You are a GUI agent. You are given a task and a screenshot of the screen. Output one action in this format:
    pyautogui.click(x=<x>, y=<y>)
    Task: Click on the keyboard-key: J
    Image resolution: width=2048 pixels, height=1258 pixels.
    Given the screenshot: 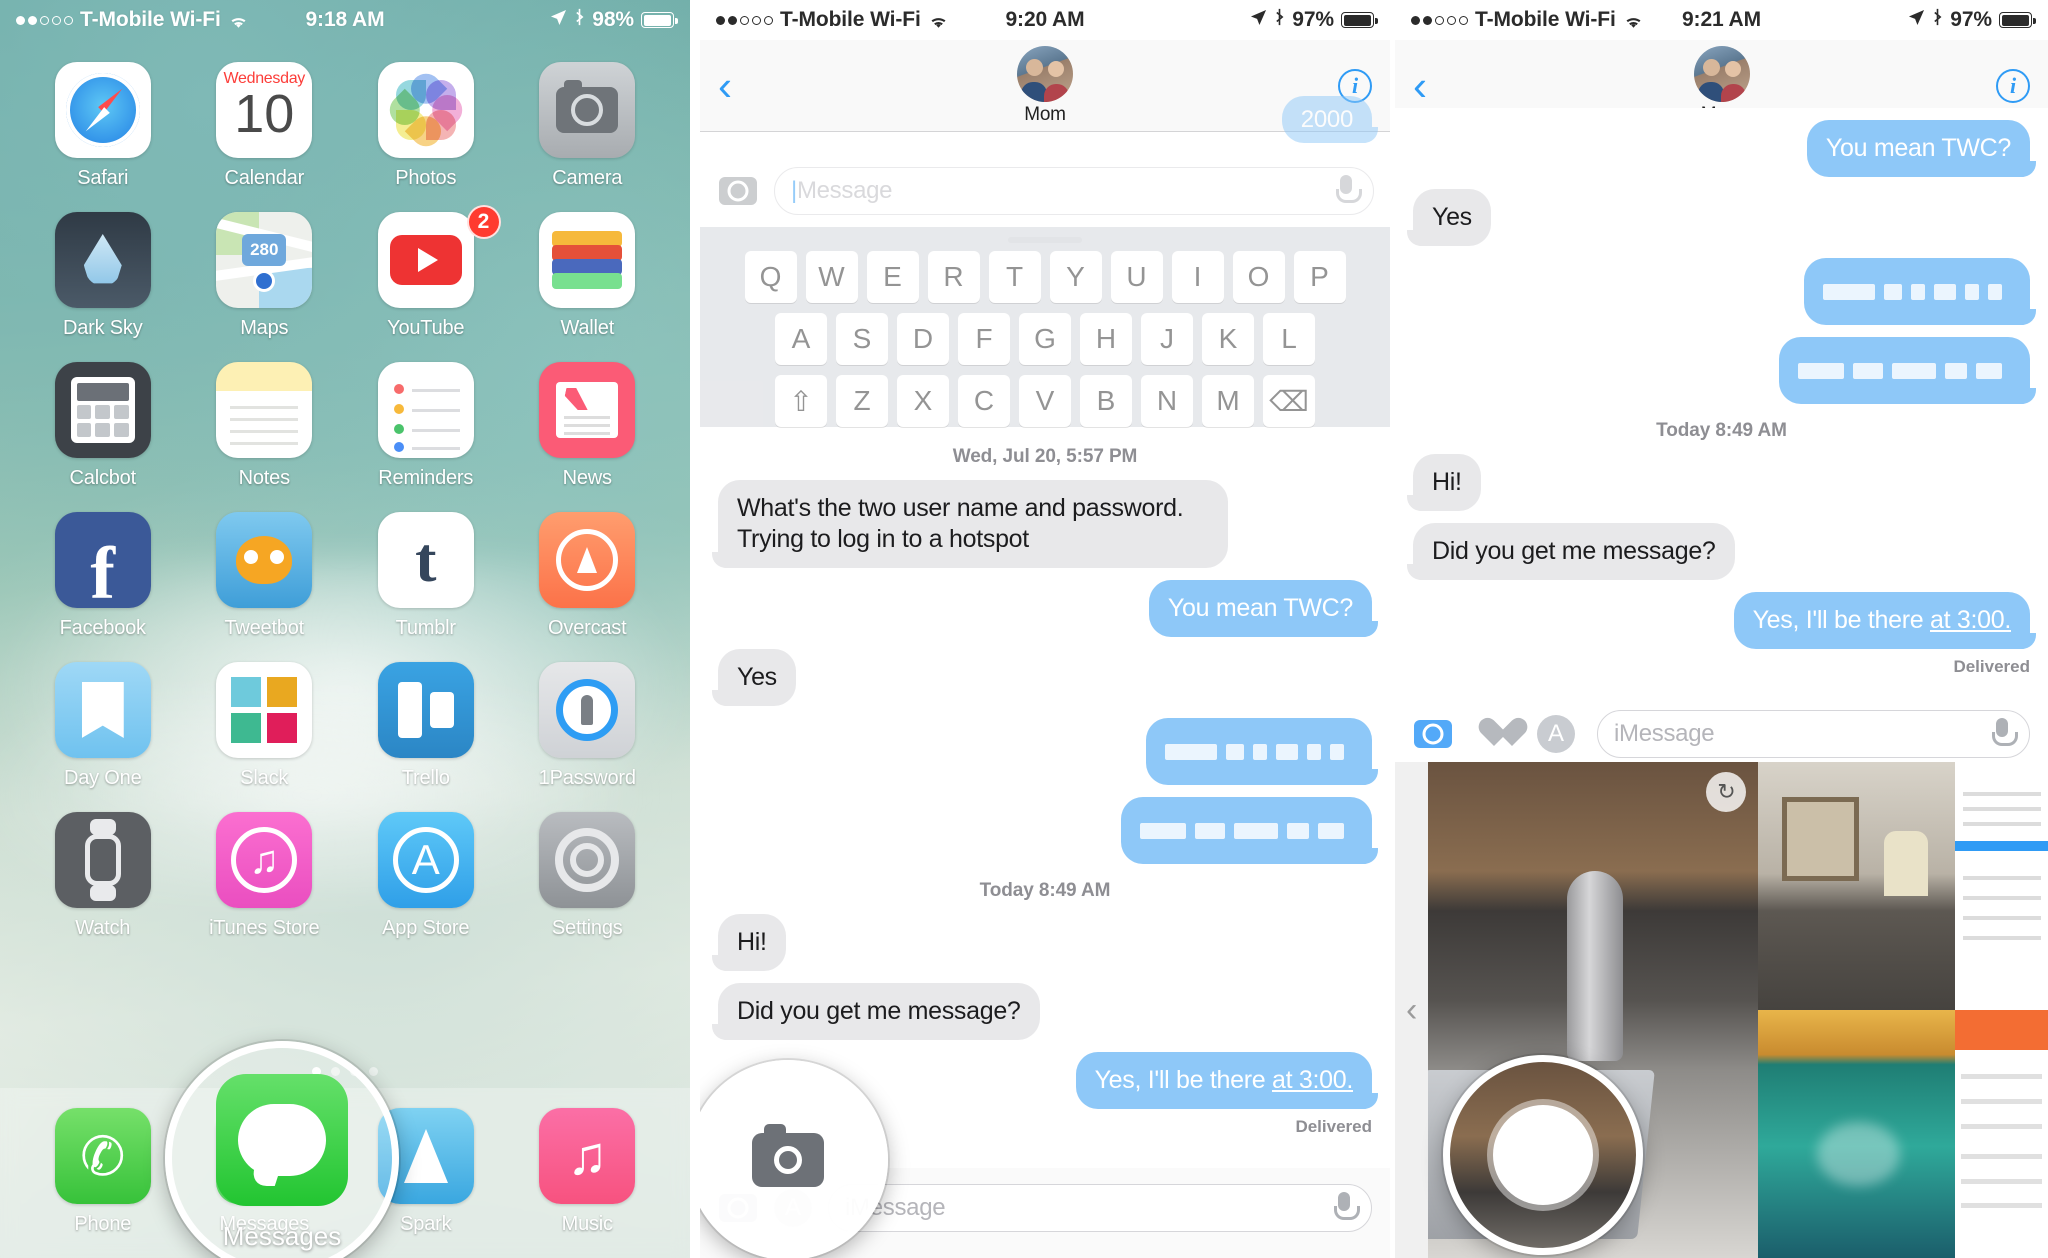 What is the action you would take?
    pyautogui.click(x=1167, y=339)
    